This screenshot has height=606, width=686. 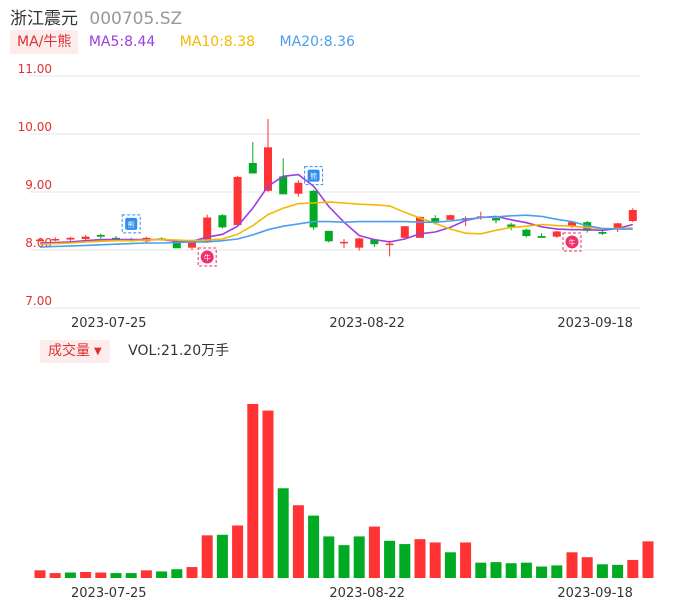 I want to click on y-tick-label: 9.00, so click(x=38, y=185).